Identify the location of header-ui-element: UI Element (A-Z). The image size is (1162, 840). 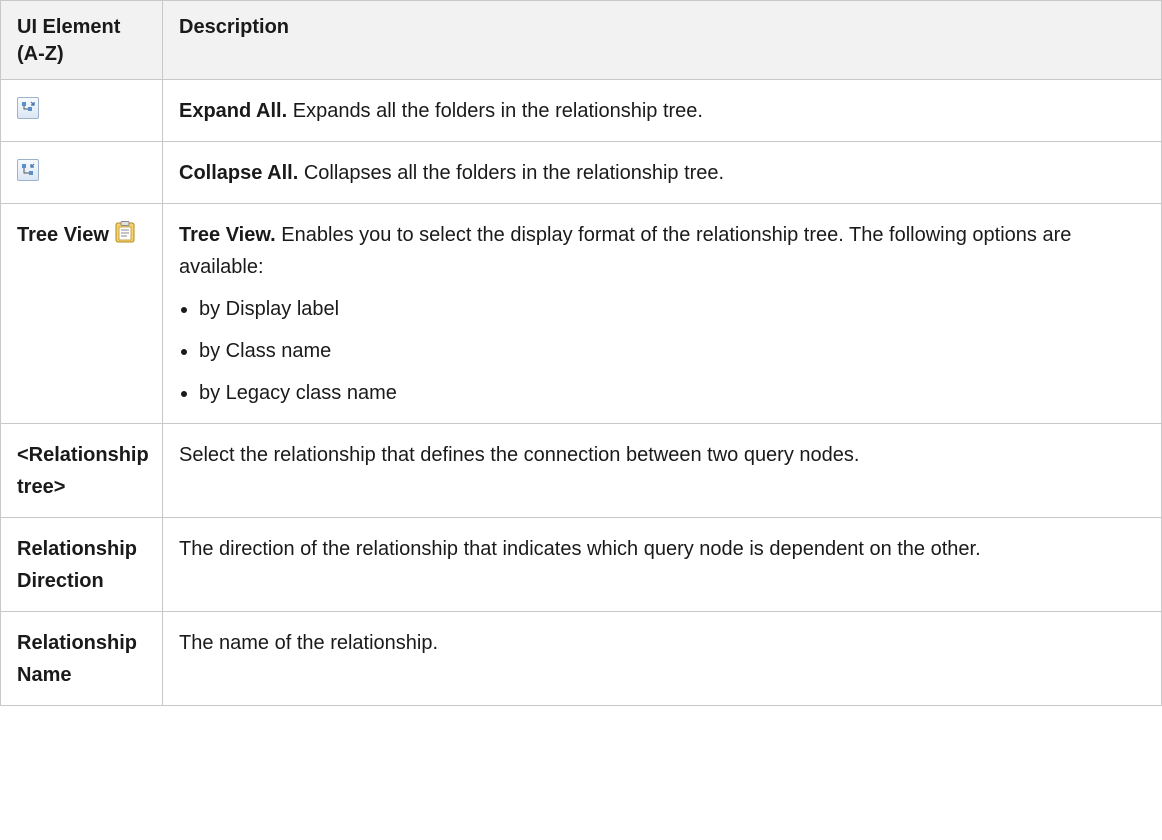
(81, 40).